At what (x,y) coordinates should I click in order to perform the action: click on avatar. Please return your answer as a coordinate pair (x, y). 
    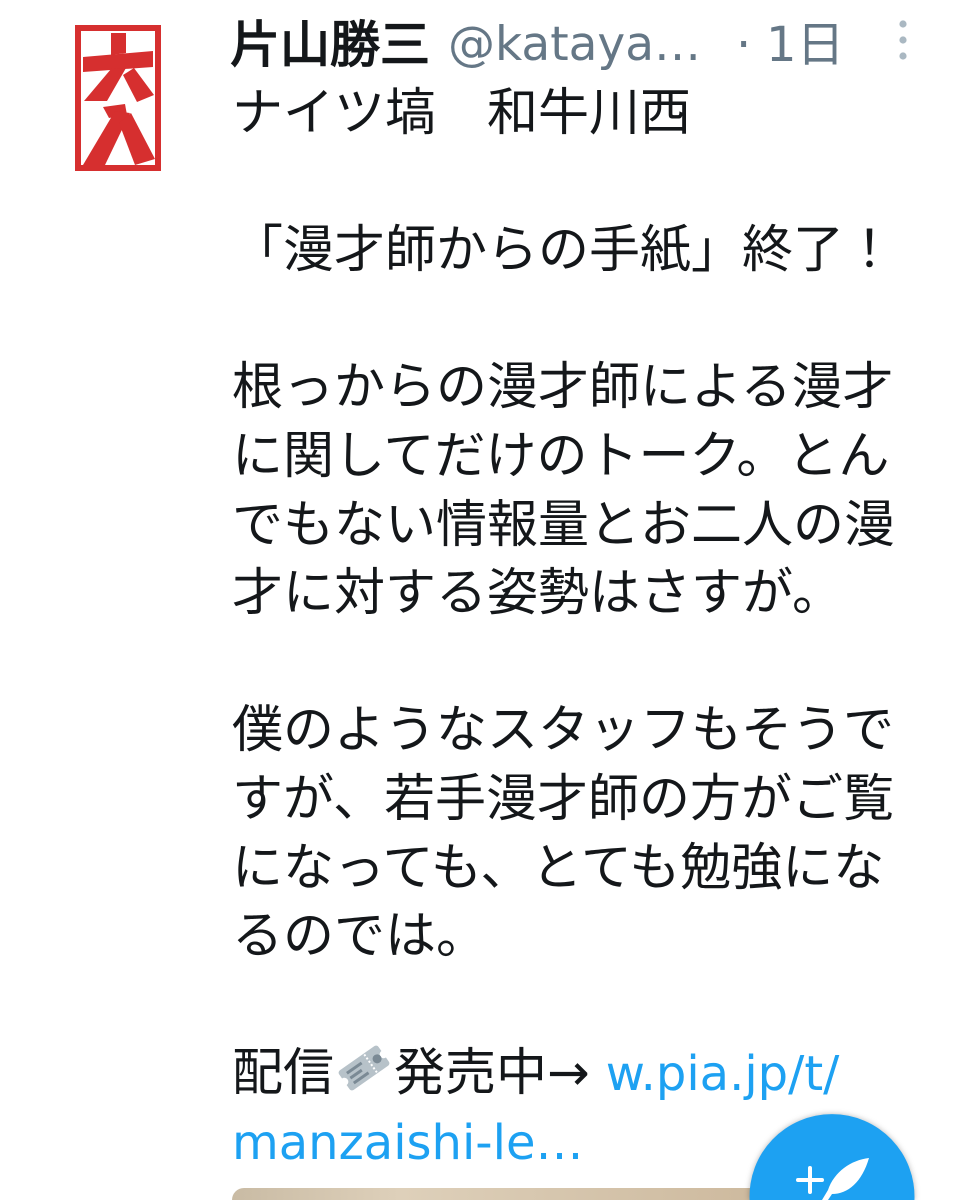
    Looking at the image, I should click on (118, 98).